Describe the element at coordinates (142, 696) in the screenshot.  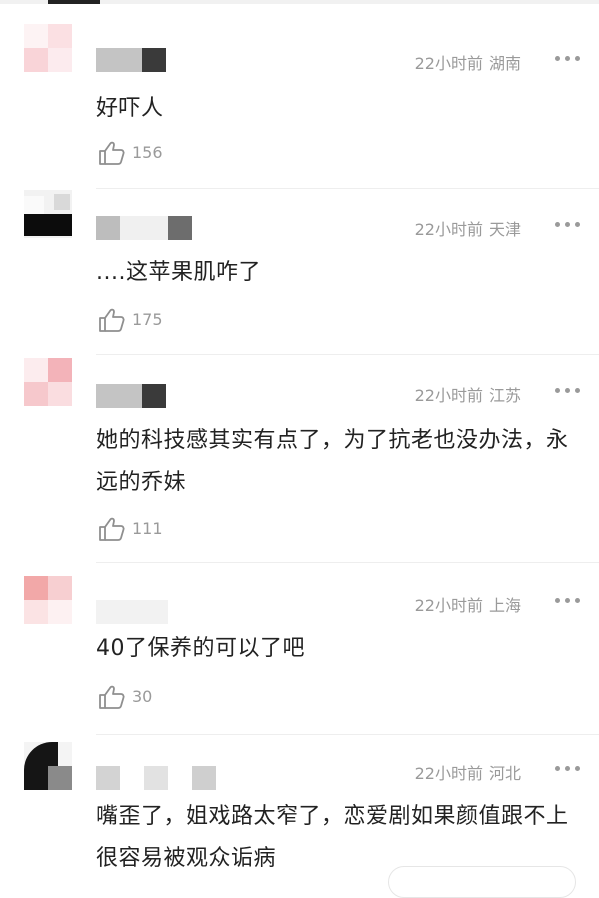
I see `like-count: 30` at that location.